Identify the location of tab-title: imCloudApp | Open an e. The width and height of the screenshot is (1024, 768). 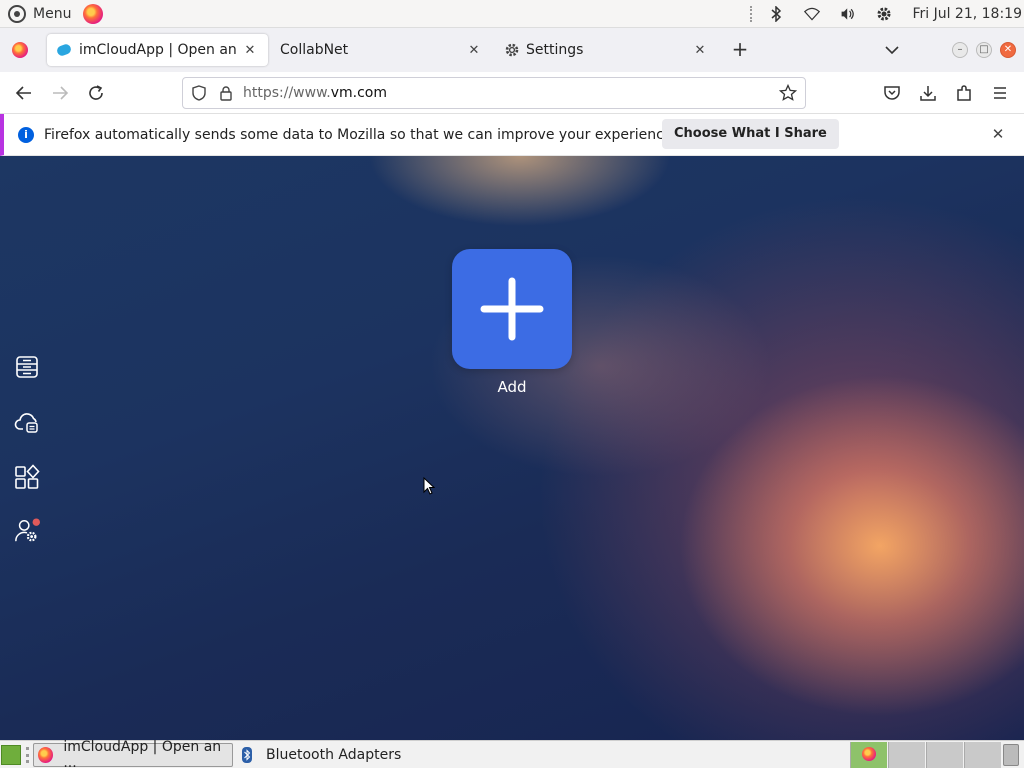
(160, 50).